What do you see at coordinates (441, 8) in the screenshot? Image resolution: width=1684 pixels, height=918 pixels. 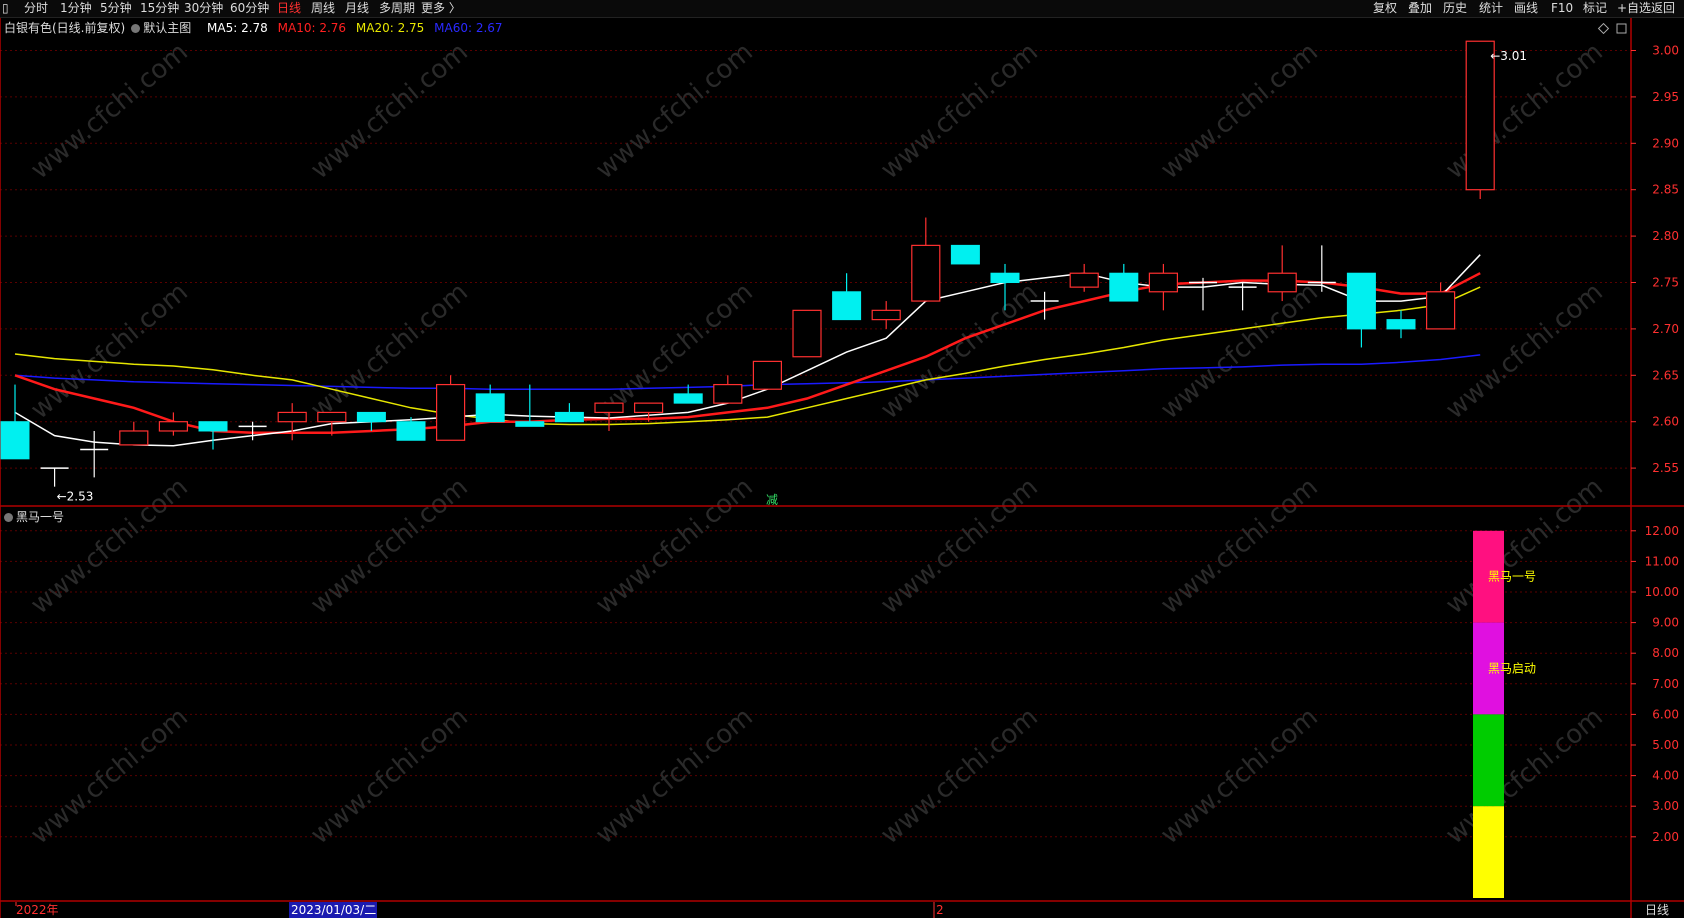 I see `period-tab-10: 更多 〉` at bounding box center [441, 8].